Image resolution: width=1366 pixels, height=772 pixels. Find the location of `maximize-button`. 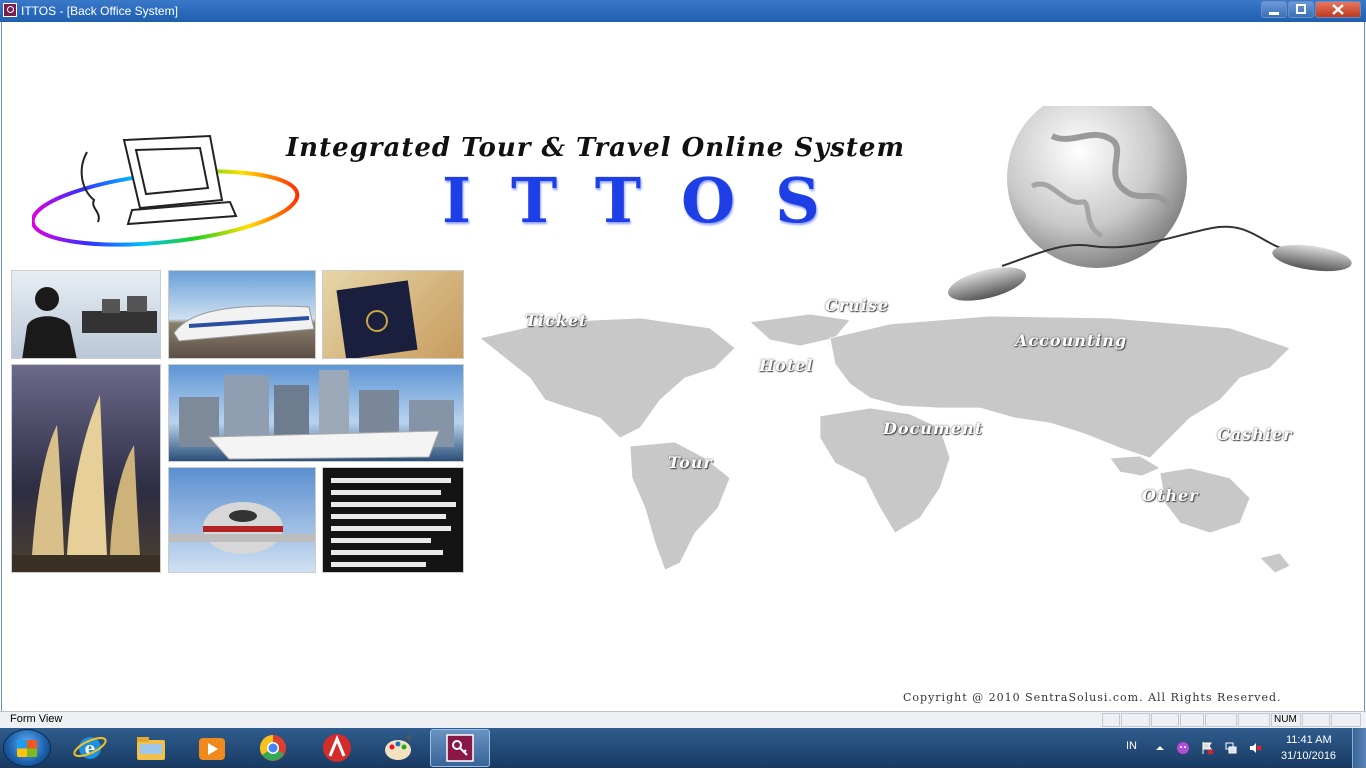

maximize-button is located at coordinates (1301, 9).